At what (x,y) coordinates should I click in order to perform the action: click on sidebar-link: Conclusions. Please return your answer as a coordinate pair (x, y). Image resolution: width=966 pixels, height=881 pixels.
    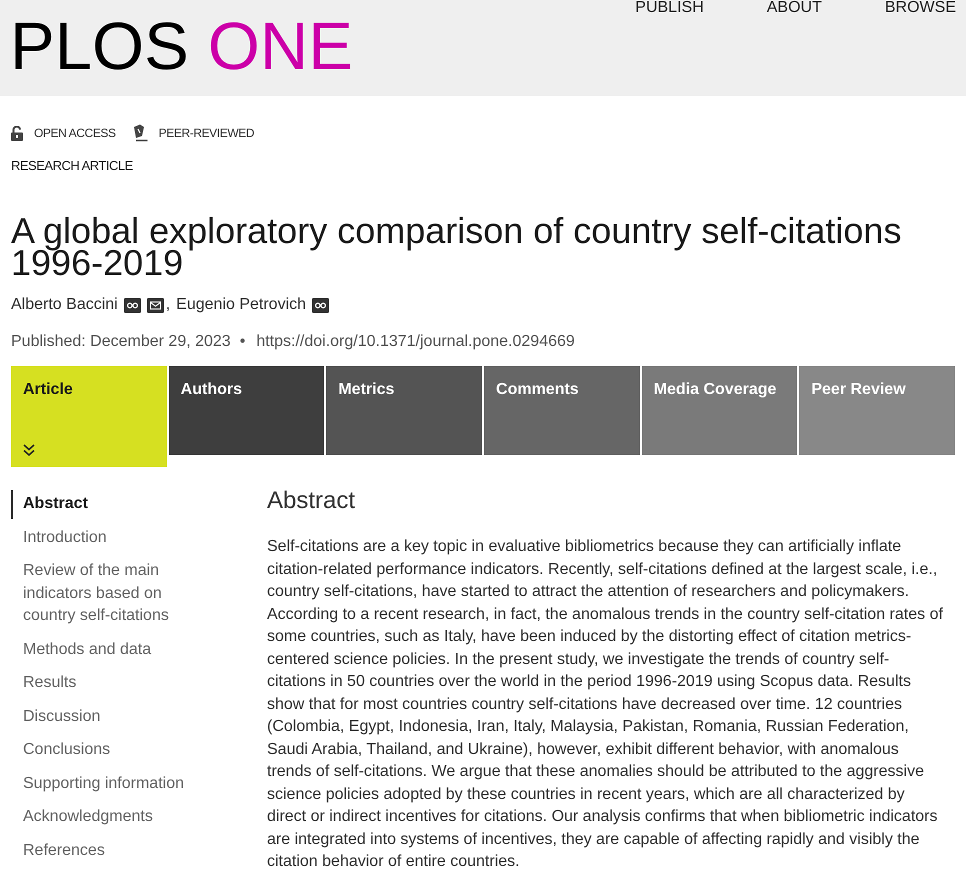
    Looking at the image, I should click on (104, 750).